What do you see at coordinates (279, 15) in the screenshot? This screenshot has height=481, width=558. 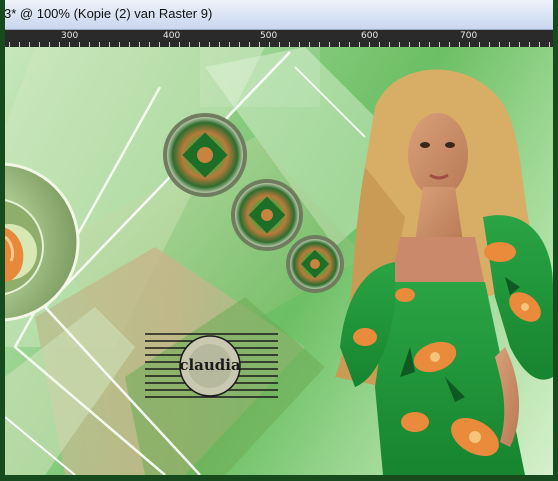 I see `title-bar: 3* @ 100% (Kopie (2) van Raster 9)` at bounding box center [279, 15].